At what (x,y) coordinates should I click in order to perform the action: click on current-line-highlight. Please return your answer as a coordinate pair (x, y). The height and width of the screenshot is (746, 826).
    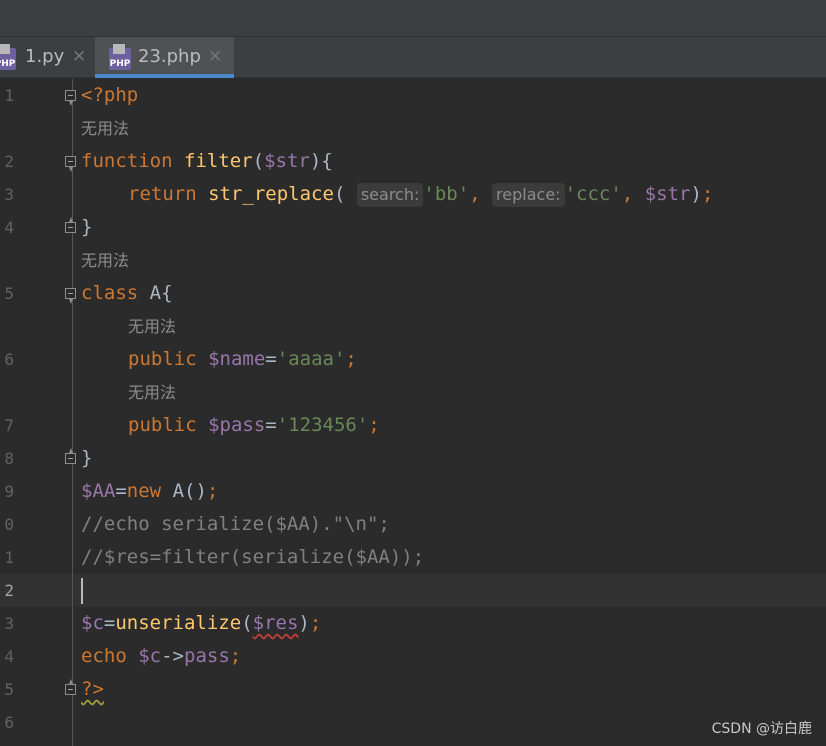
    Looking at the image, I should click on (413, 590).